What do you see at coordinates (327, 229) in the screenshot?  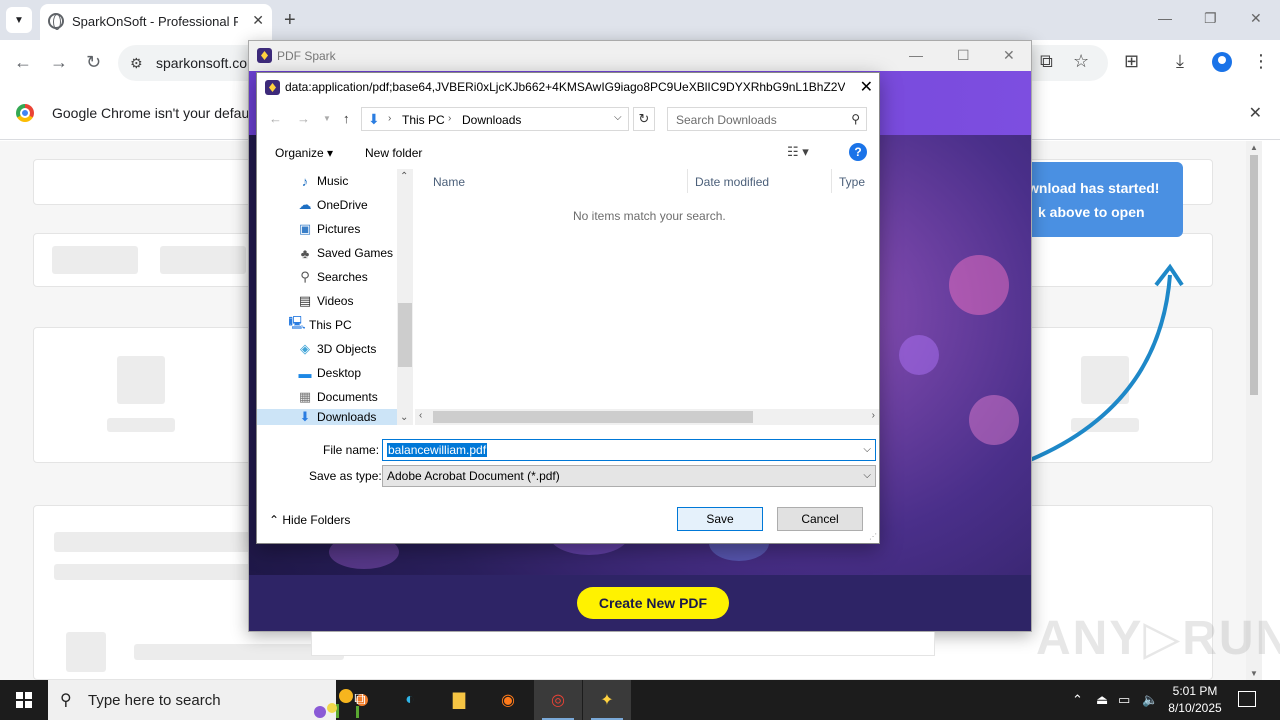 I see `tree-item-pictures: ▣ Pictures` at bounding box center [327, 229].